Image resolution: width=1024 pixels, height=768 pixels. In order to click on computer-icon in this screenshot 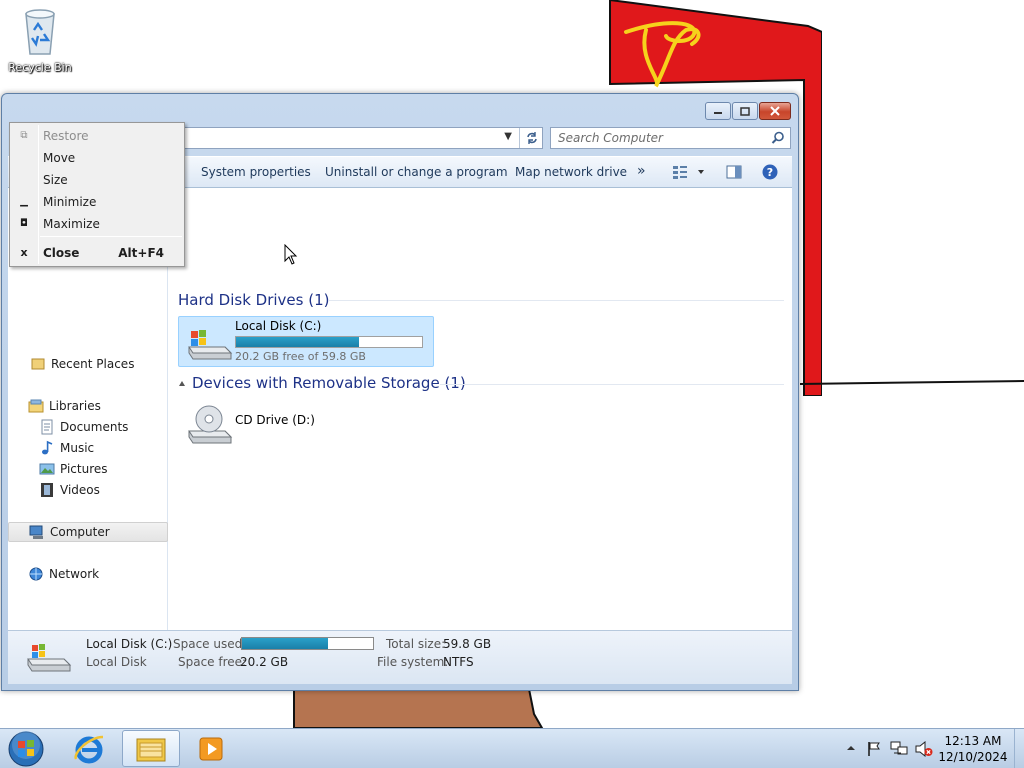, I will do `click(37, 532)`.